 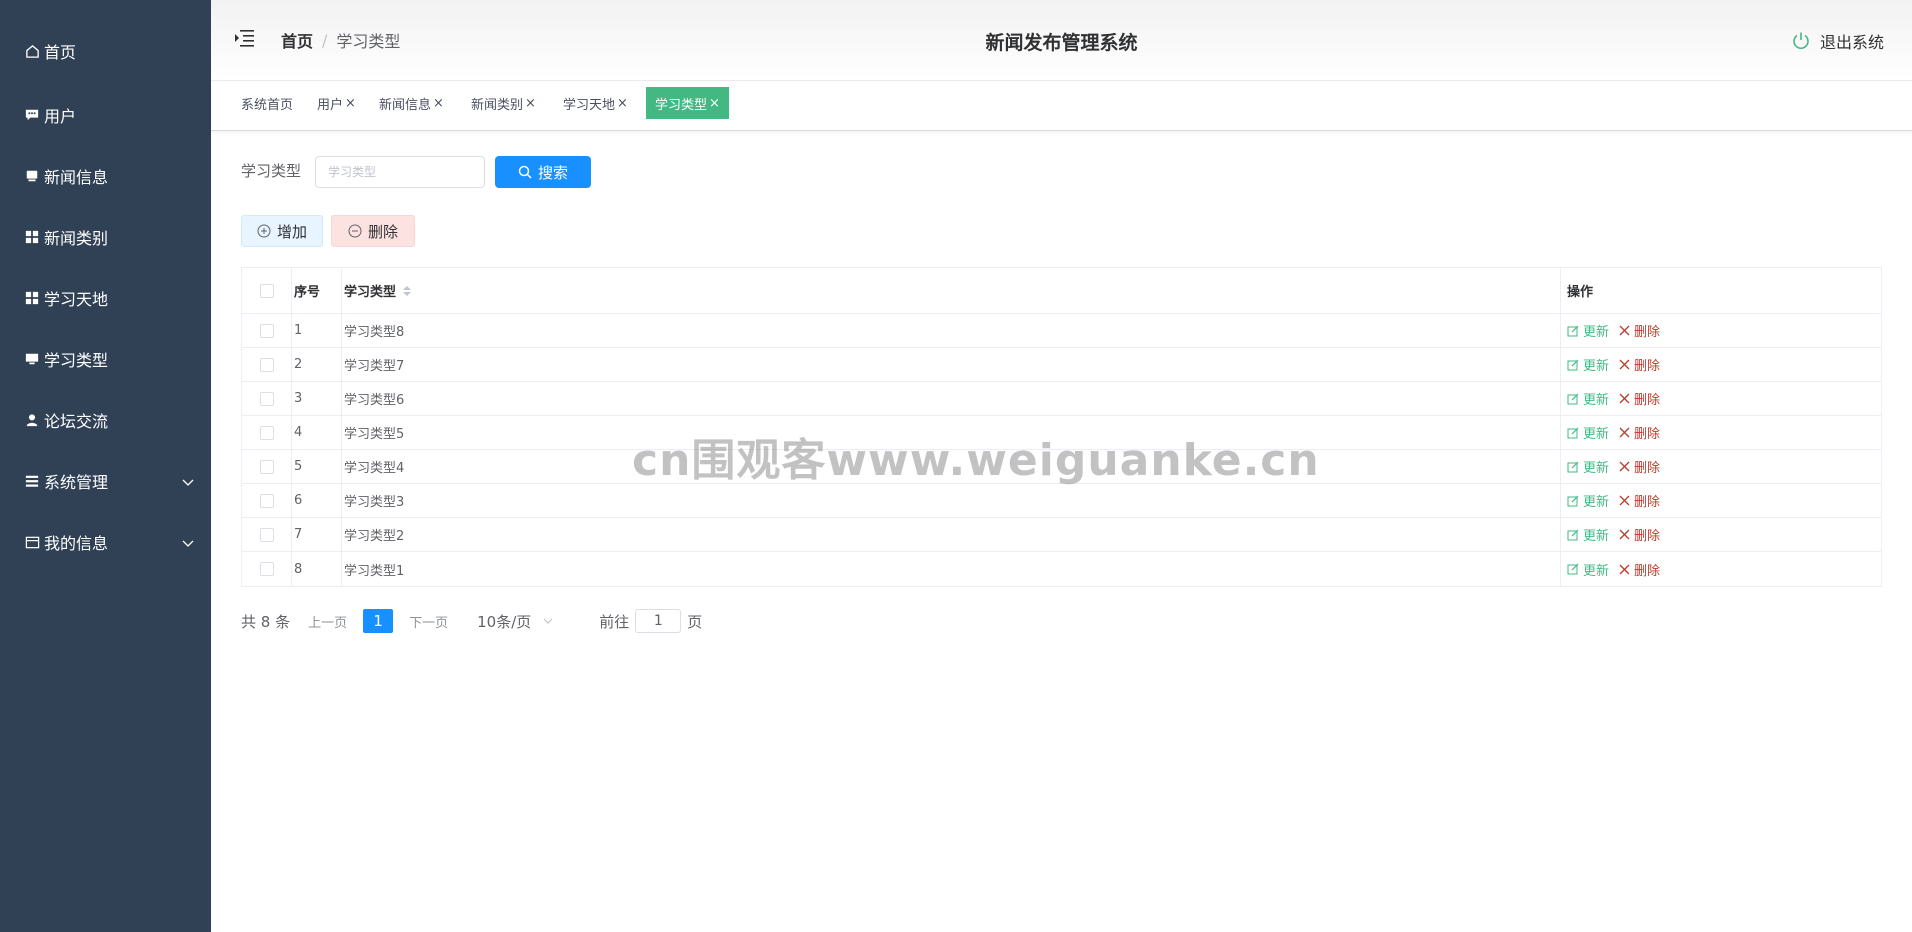 What do you see at coordinates (266, 621) in the screenshot?
I see `pagination-total: 共 8 条` at bounding box center [266, 621].